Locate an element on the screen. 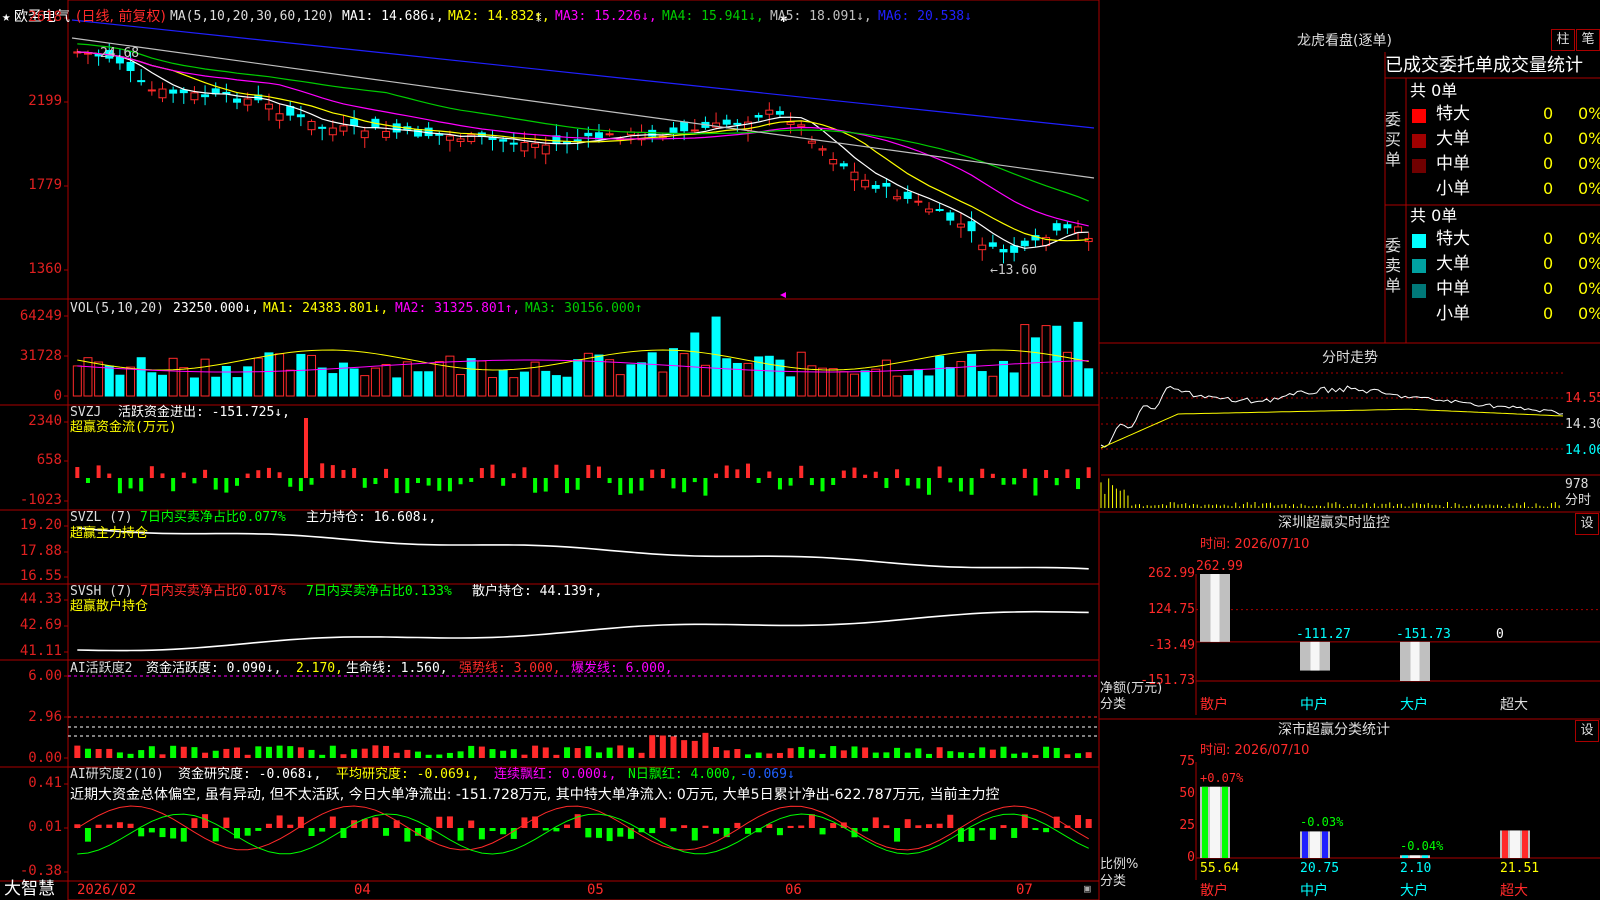  ma5-value: MA5: 18.091↓, is located at coordinates (821, 16).